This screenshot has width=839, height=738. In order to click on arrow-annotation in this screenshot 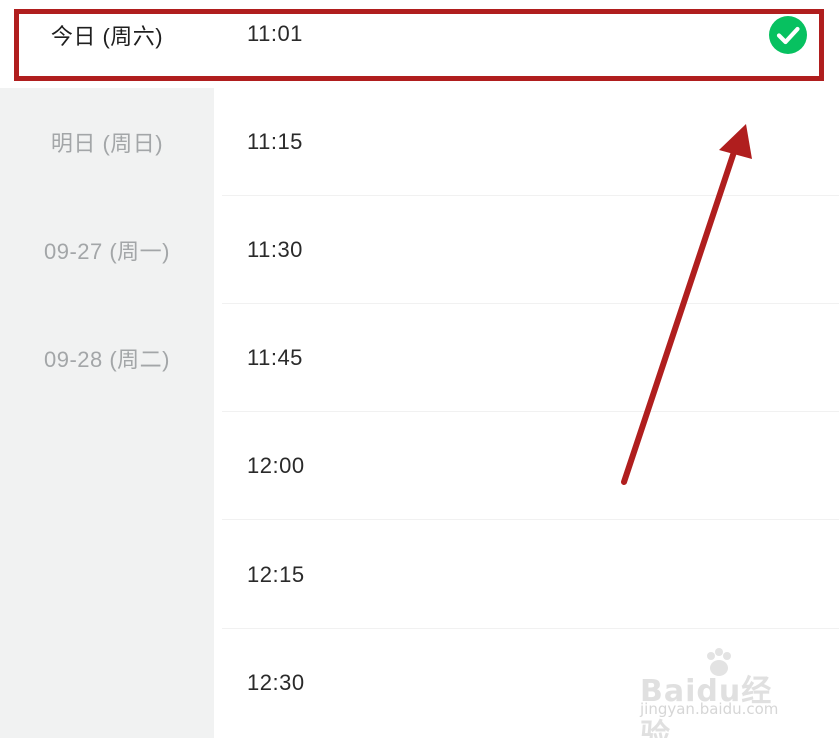, I will do `click(686, 304)`.